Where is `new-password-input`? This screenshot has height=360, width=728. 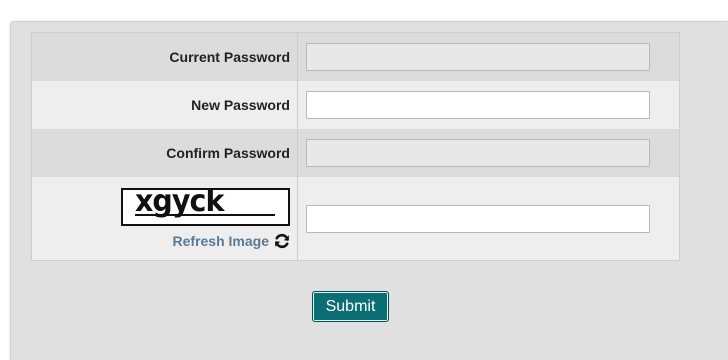 new-password-input is located at coordinates (478, 105).